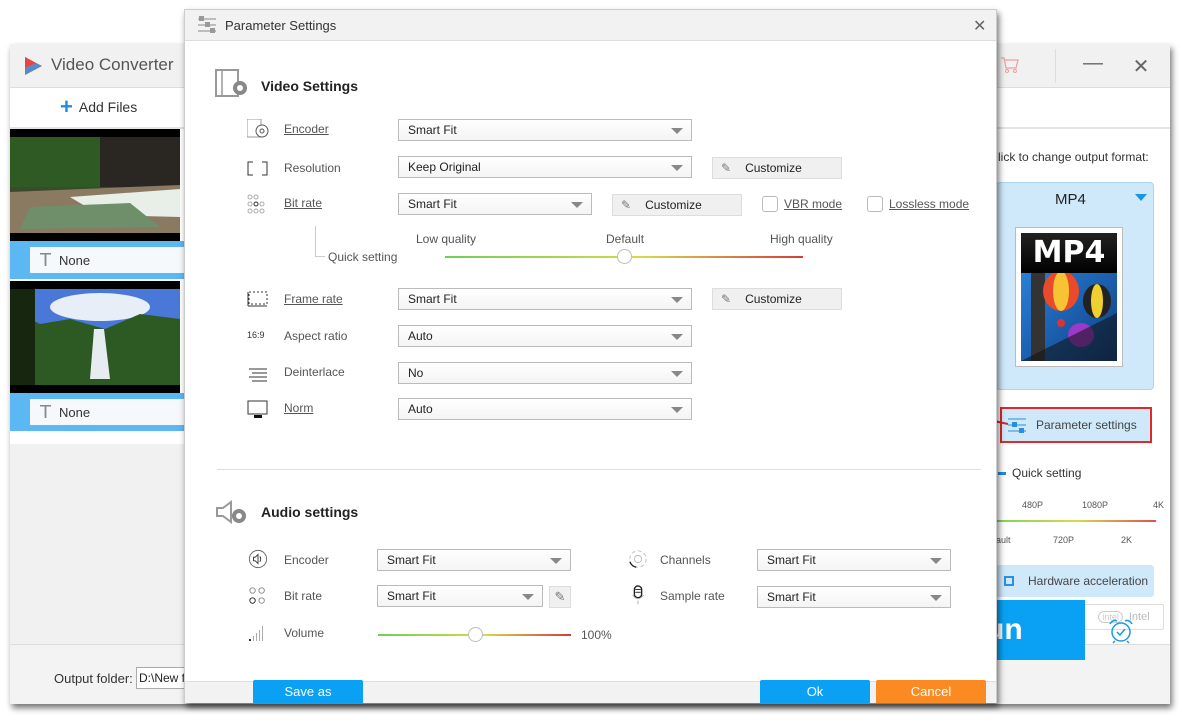  What do you see at coordinates (1141, 67) in the screenshot?
I see `close-button: ✕` at bounding box center [1141, 67].